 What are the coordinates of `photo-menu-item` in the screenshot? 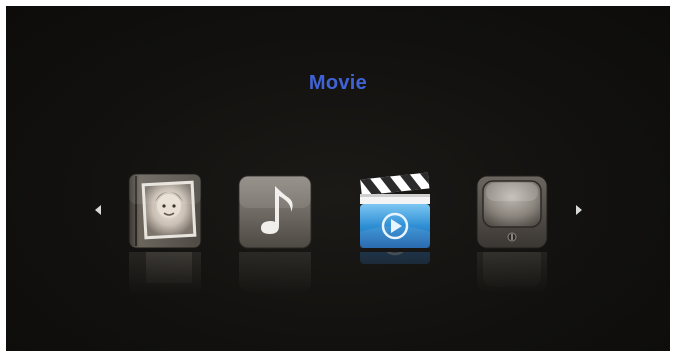 It's located at (165, 233).